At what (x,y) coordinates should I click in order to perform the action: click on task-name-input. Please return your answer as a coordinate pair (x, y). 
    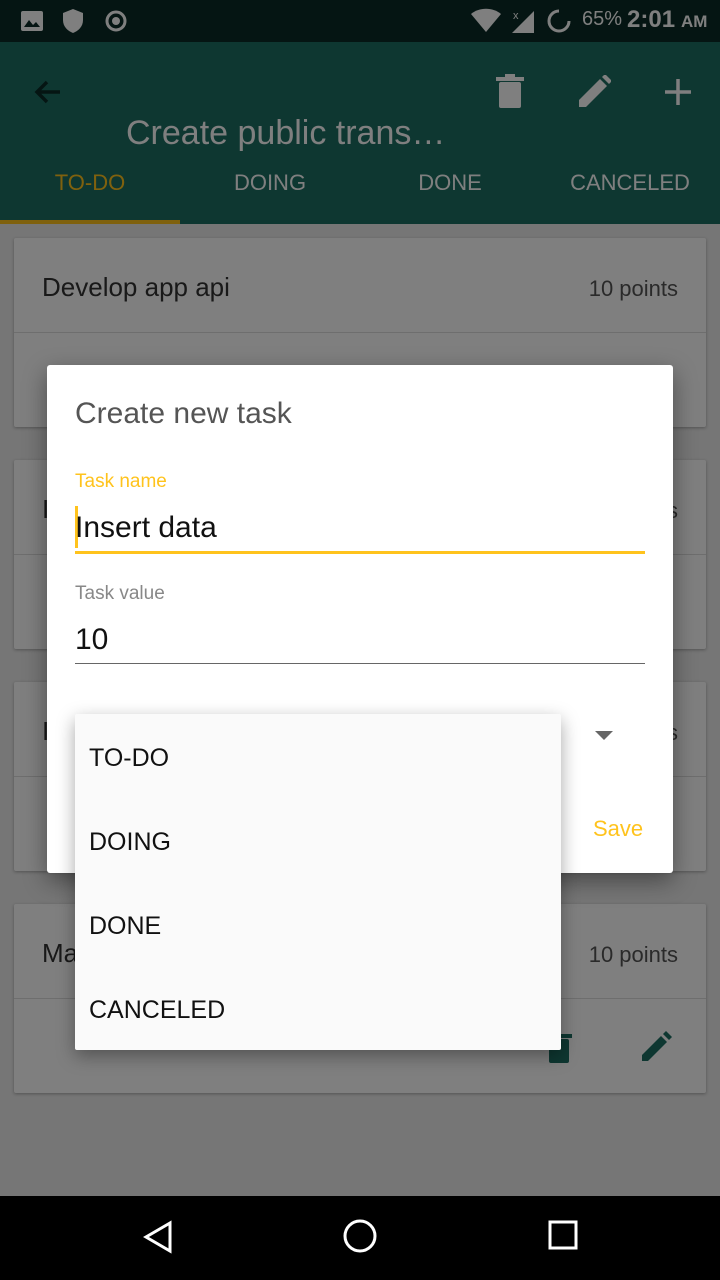
    Looking at the image, I should click on (360, 528).